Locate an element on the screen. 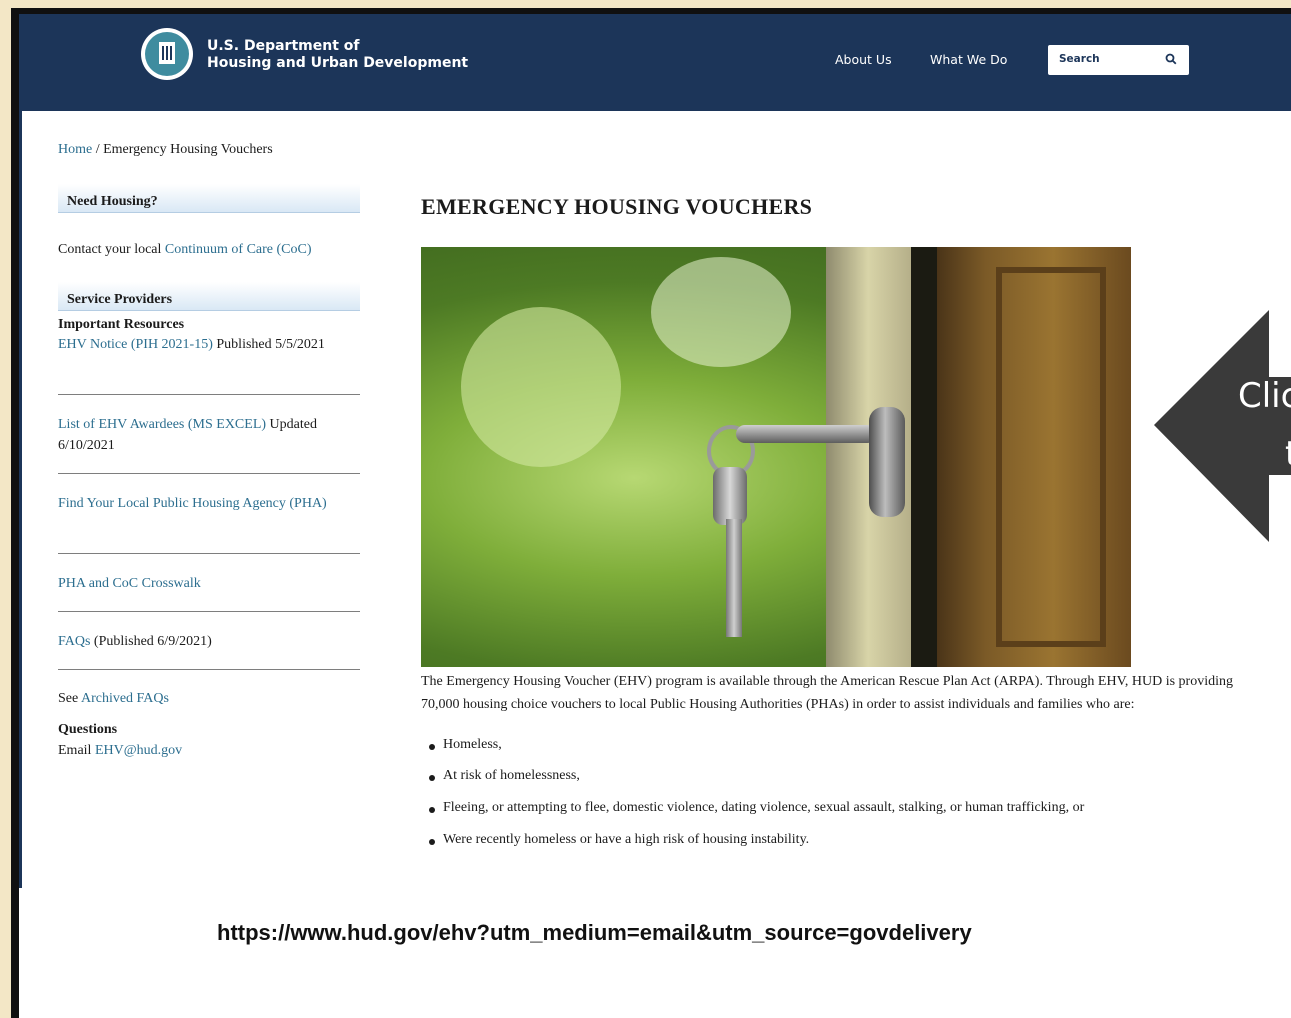 The width and height of the screenshot is (1291, 1018). search-icon is located at coordinates (1171, 59).